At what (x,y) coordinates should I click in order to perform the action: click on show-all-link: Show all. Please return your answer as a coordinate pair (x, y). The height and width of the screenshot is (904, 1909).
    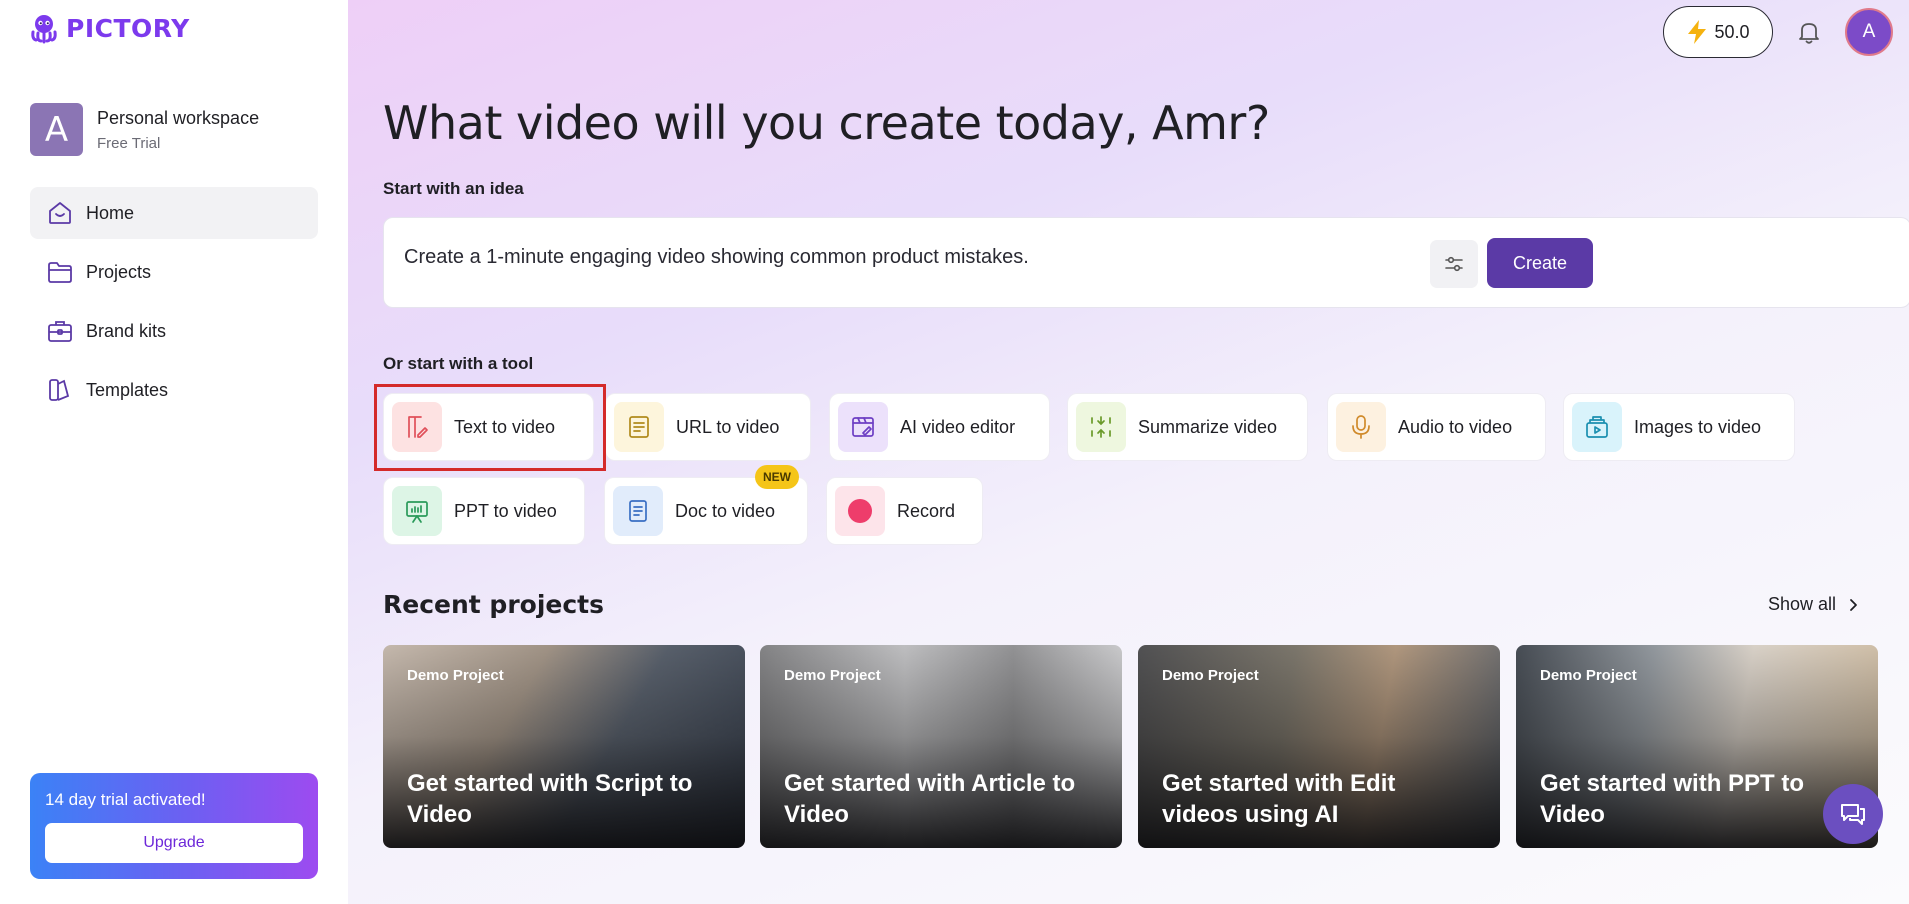
    Looking at the image, I should click on (1813, 604).